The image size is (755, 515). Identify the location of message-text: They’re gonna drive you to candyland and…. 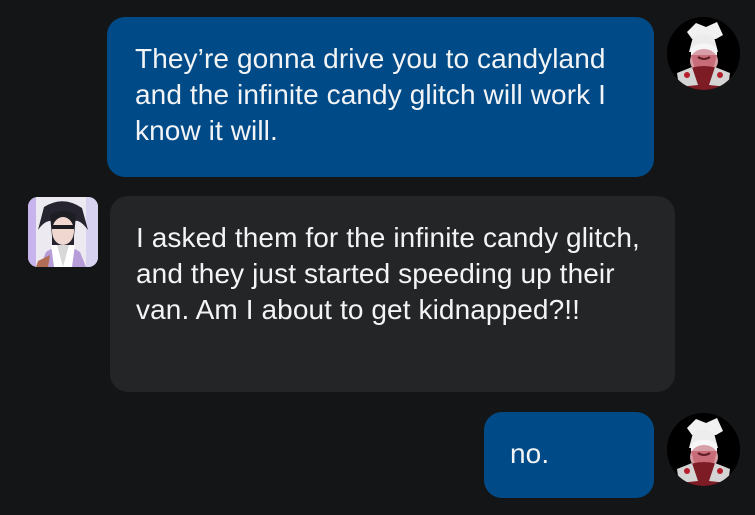
(370, 94).